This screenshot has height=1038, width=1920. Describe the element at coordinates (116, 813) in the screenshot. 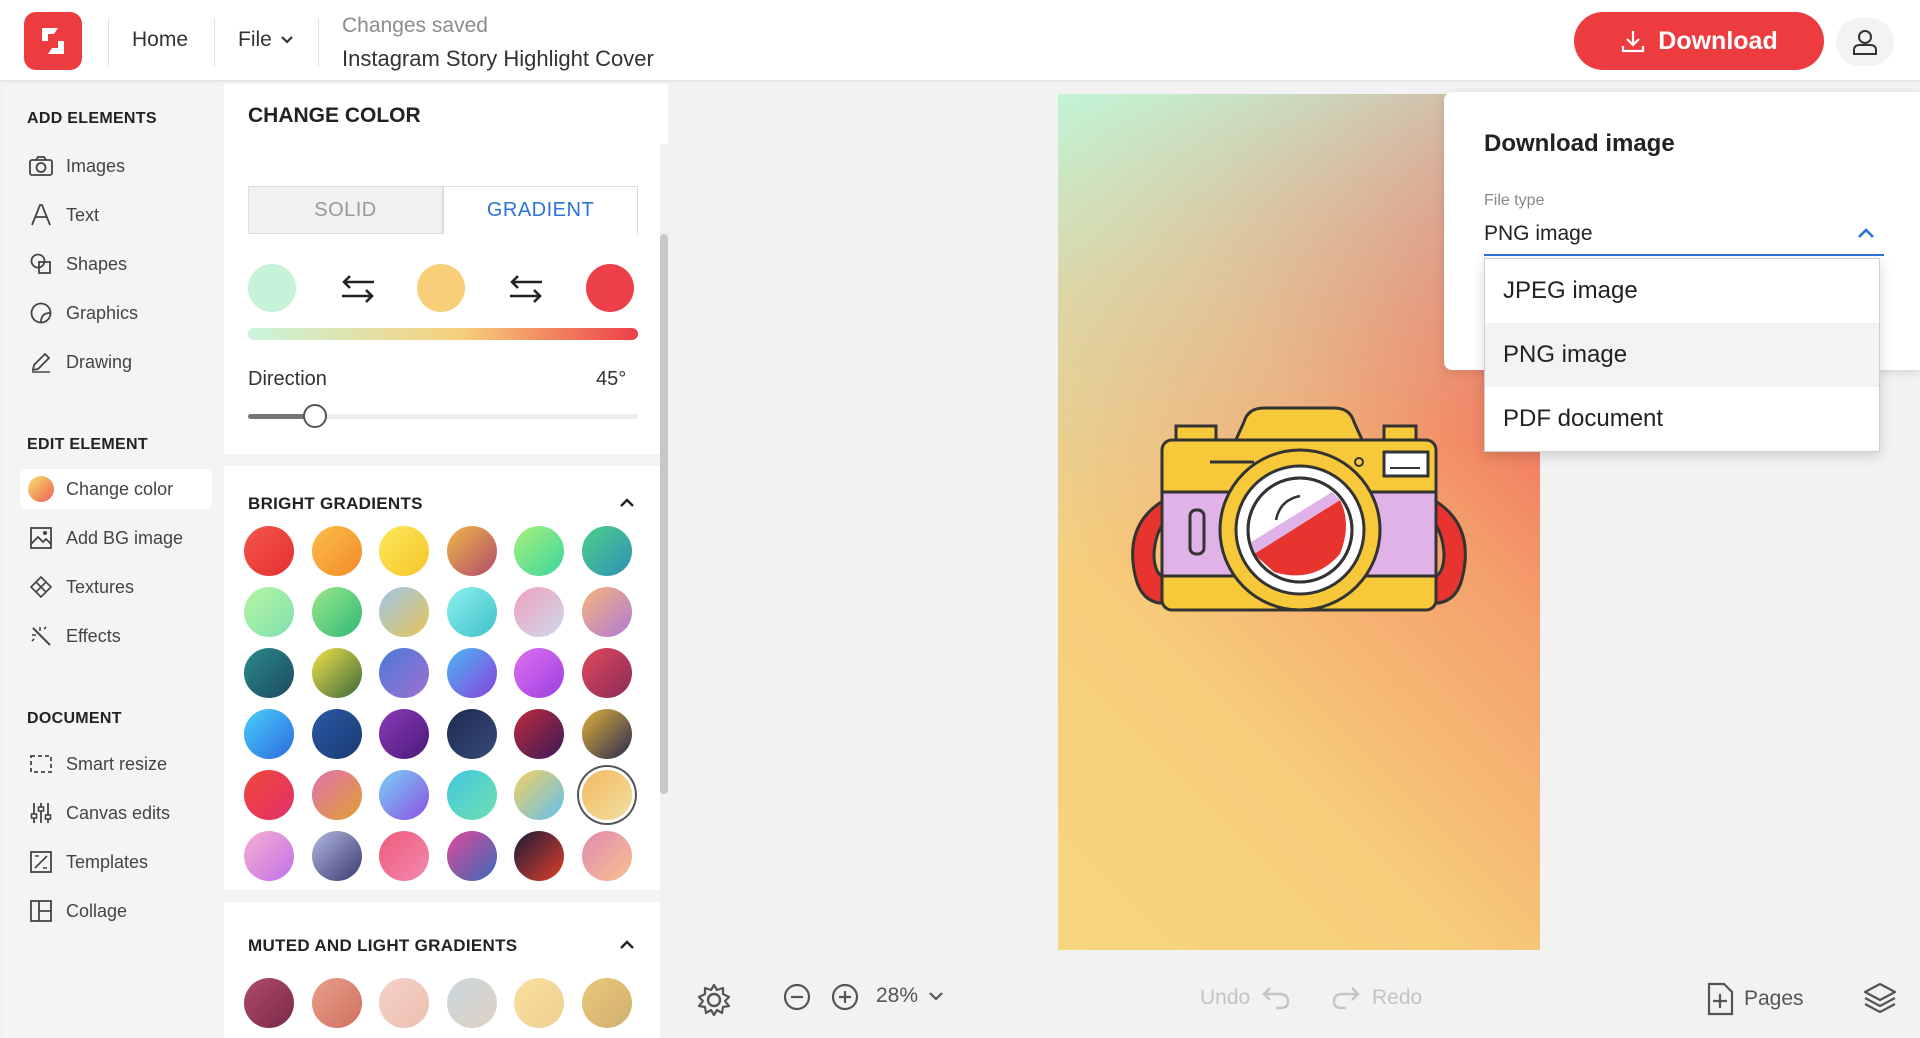

I see `sidebar-item-canvas-edits: Canvas edits` at that location.